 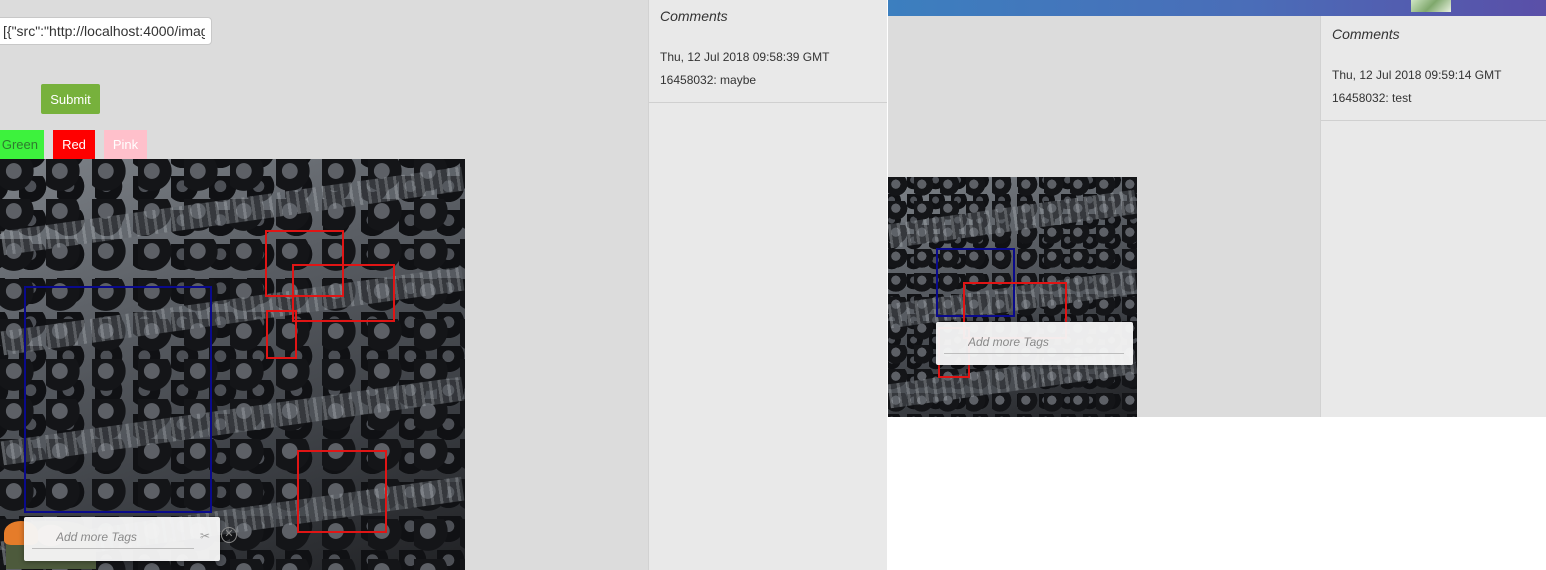 I want to click on tag-popup: ✂ ✕, so click(x=130, y=539).